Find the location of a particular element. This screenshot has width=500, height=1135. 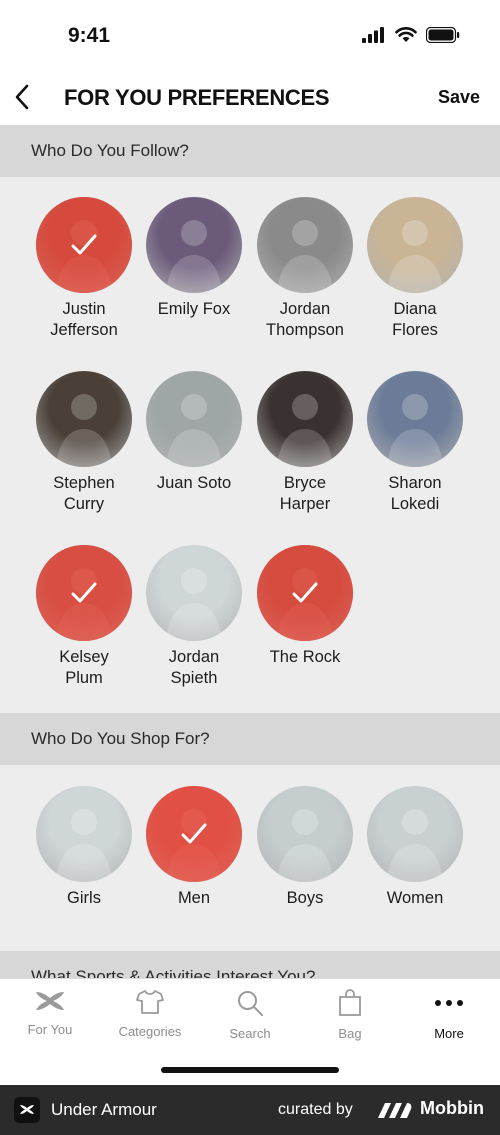

follow-section-title: Who Do You Follow? is located at coordinates (110, 150).